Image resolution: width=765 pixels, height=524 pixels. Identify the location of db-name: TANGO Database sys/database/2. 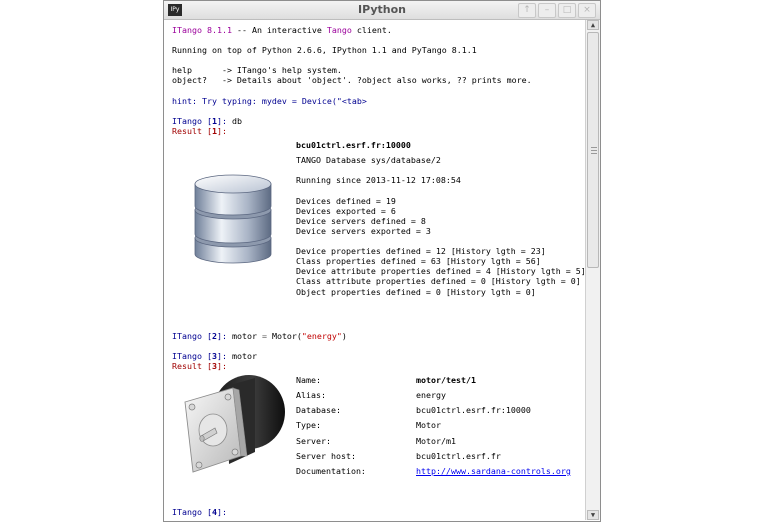
(368, 160).